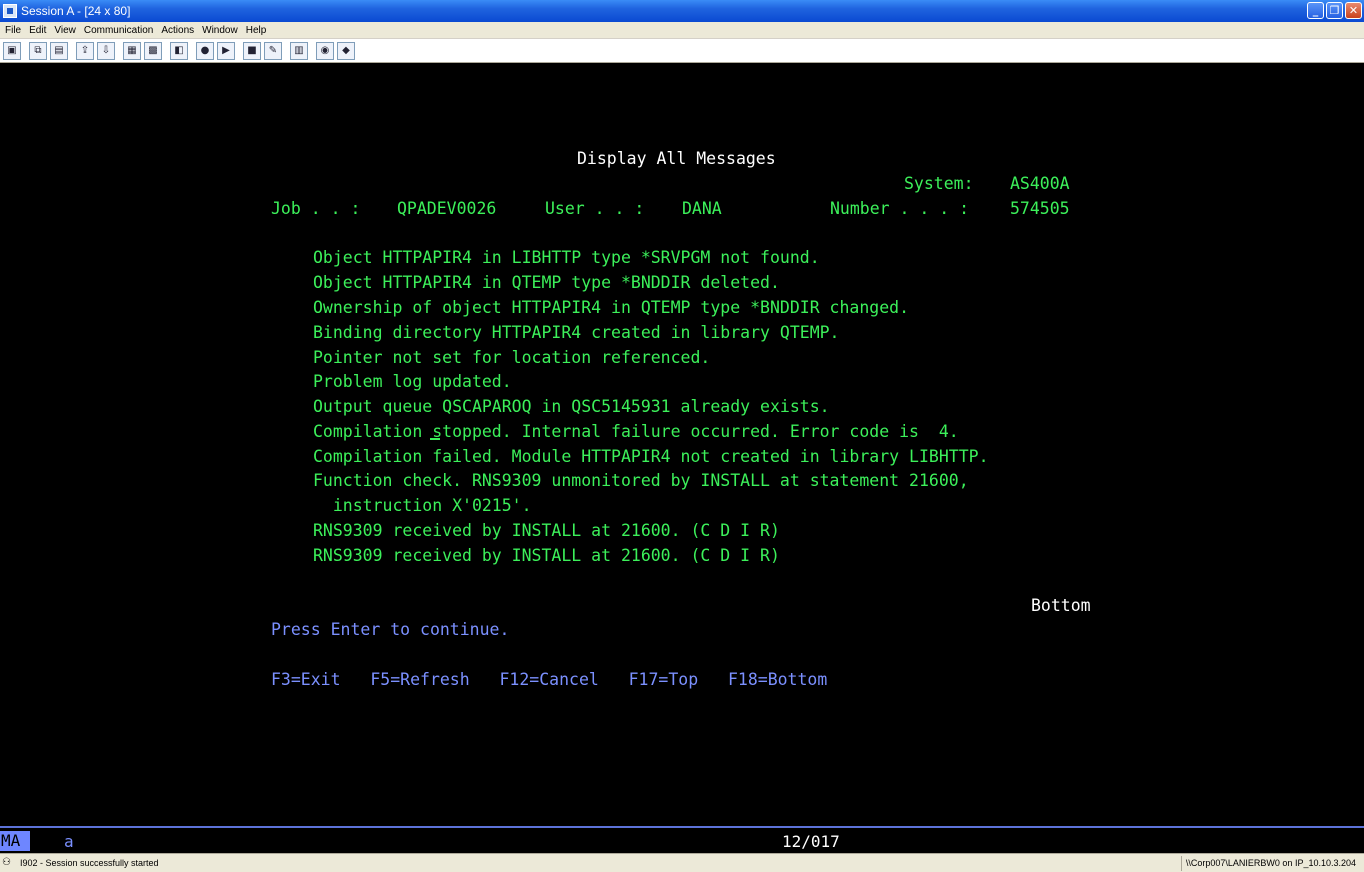 This screenshot has height=872, width=1364. I want to click on menu-window: Window, so click(220, 30).